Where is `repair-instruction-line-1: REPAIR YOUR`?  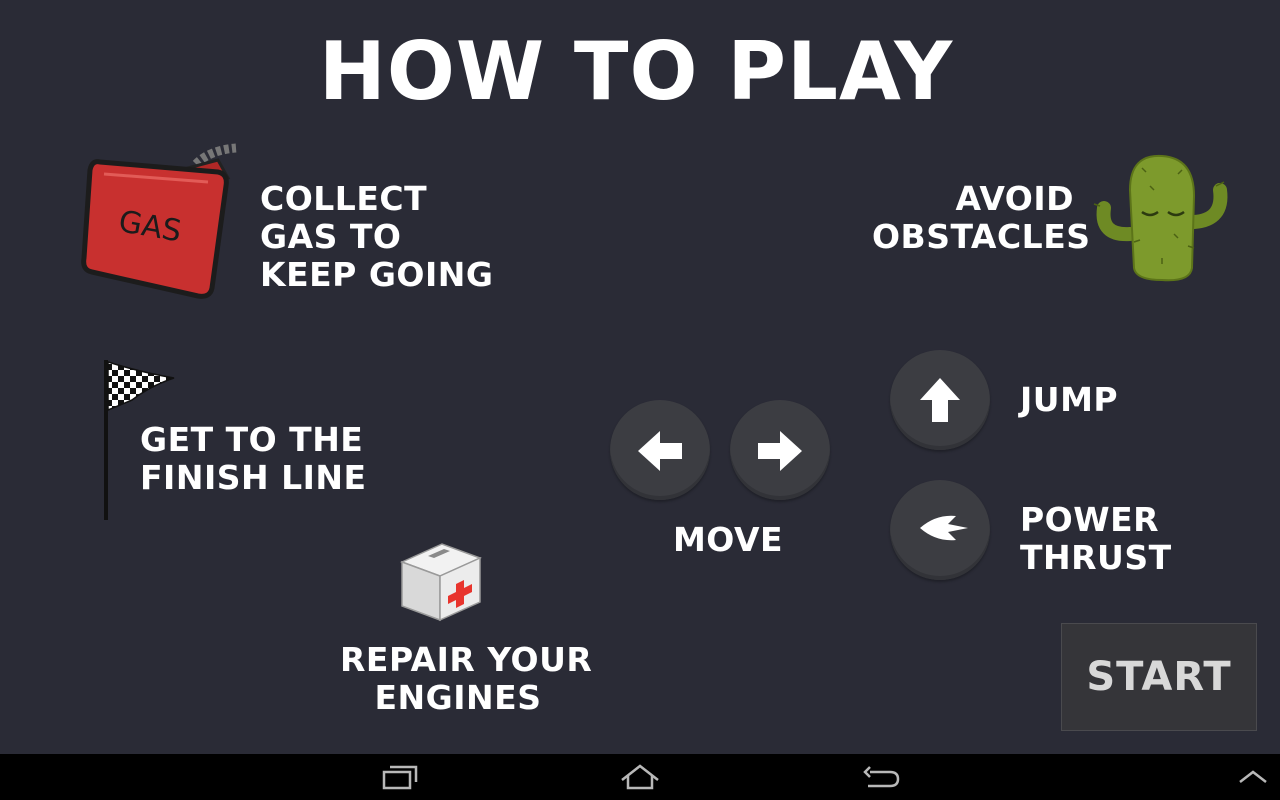 repair-instruction-line-1: REPAIR YOUR is located at coordinates (466, 659).